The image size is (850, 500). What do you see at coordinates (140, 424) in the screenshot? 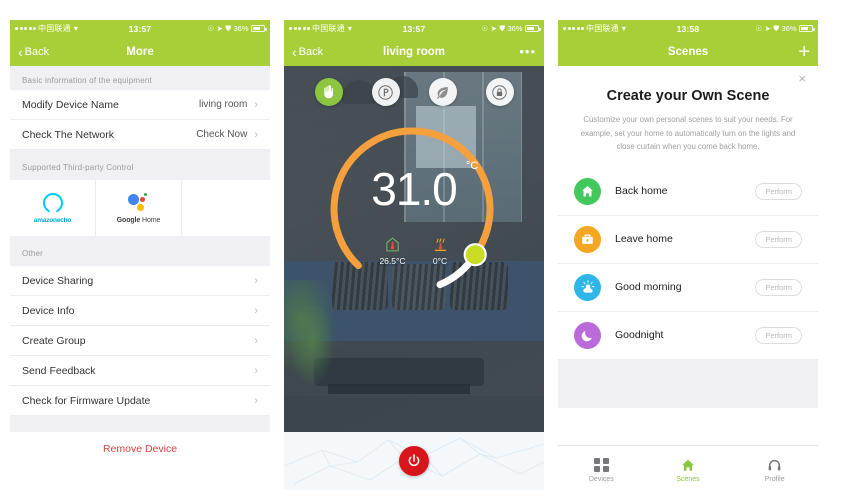
I see `list-spacer` at bounding box center [140, 424].